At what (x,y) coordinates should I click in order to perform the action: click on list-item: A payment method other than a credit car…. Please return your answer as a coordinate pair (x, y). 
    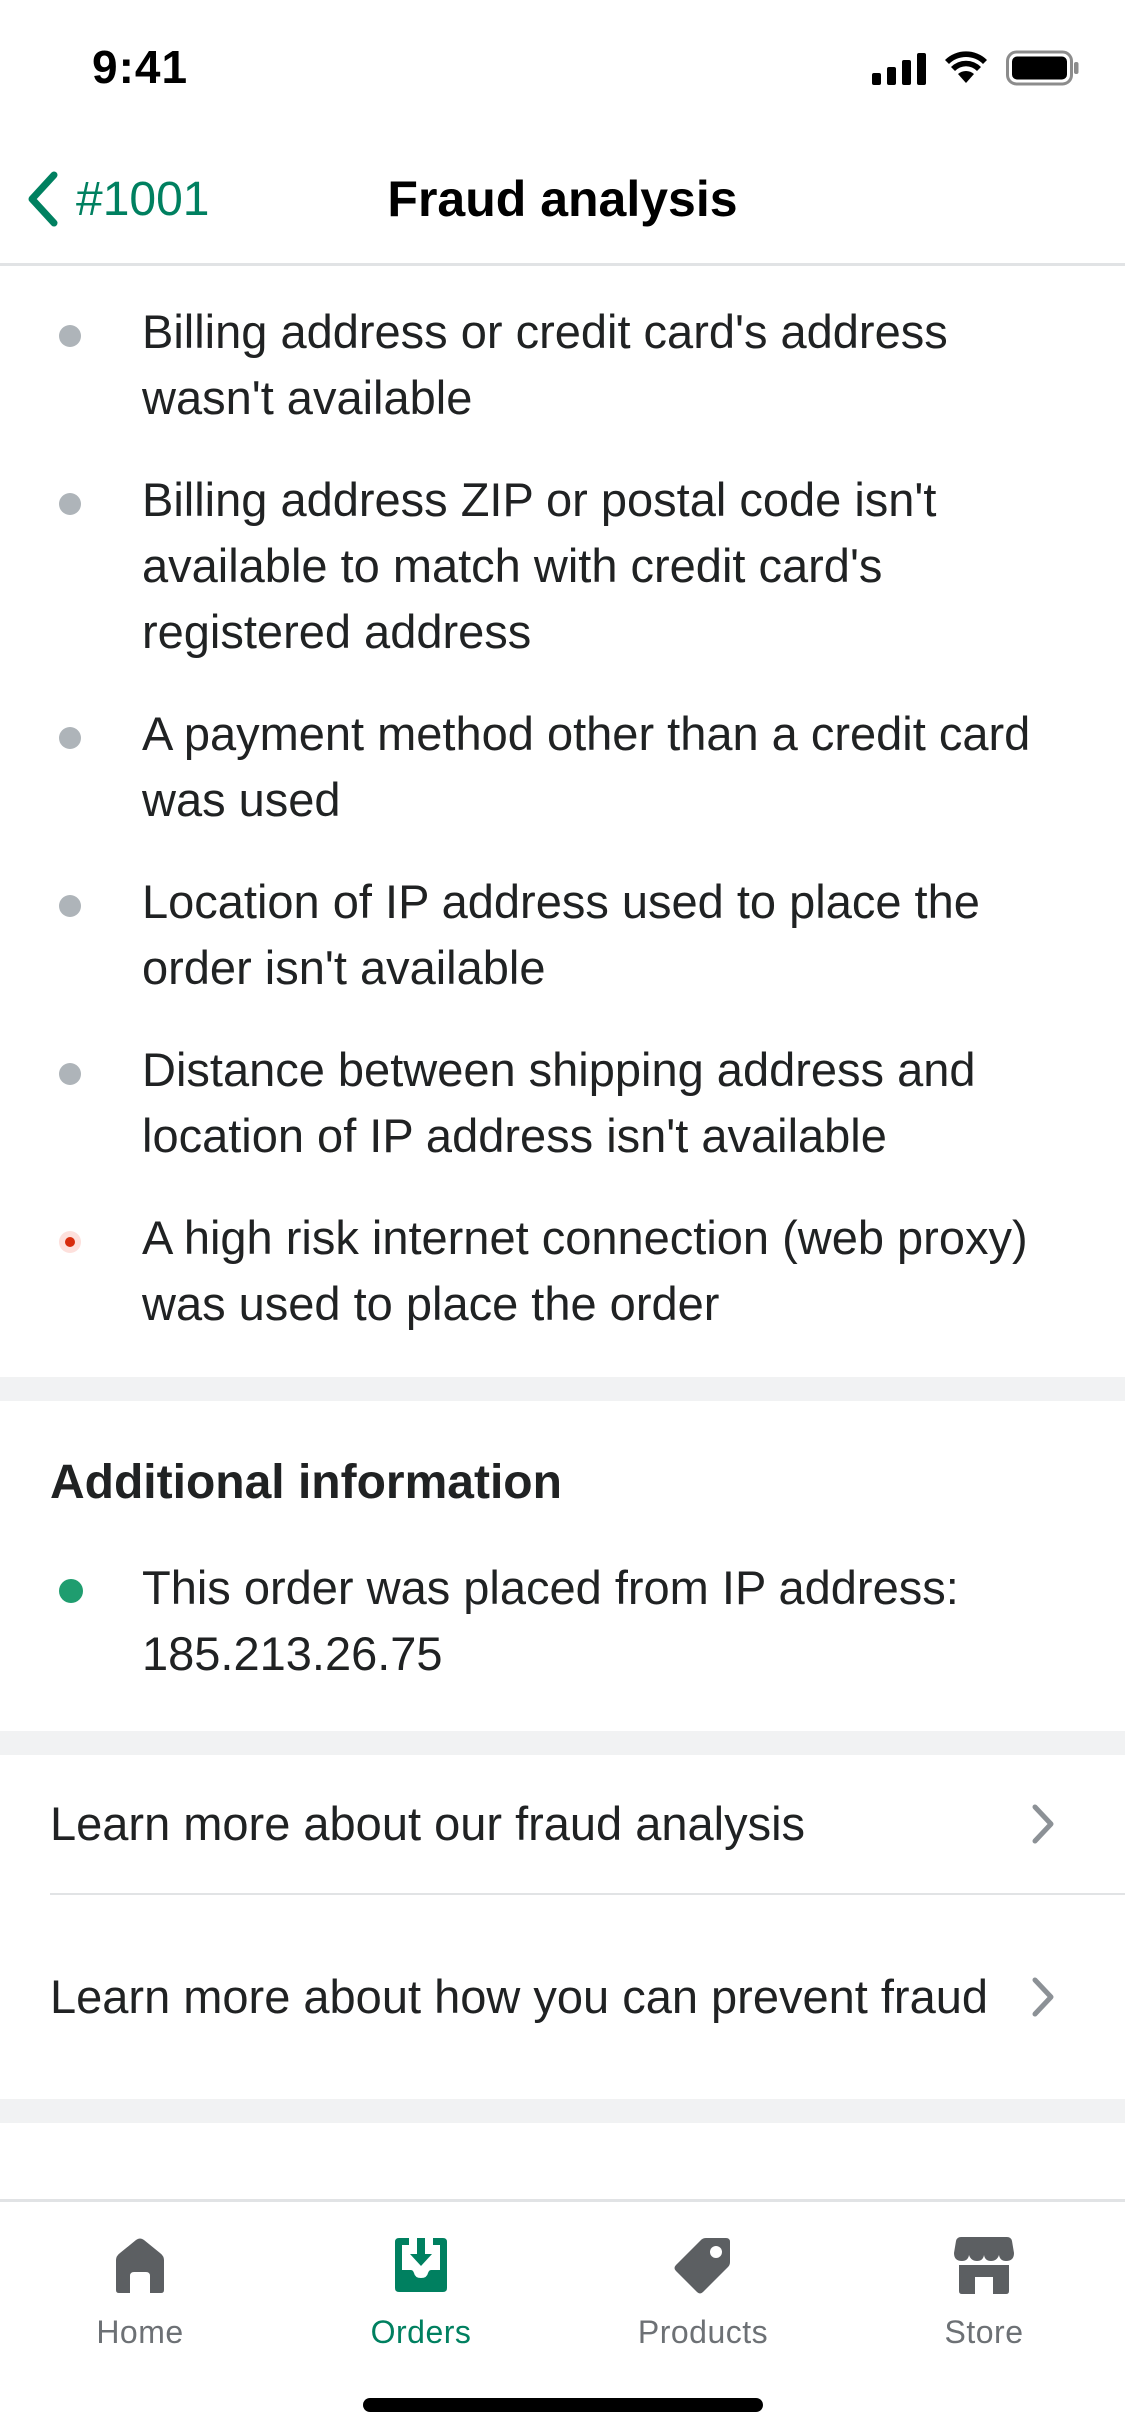
    Looking at the image, I should click on (562, 767).